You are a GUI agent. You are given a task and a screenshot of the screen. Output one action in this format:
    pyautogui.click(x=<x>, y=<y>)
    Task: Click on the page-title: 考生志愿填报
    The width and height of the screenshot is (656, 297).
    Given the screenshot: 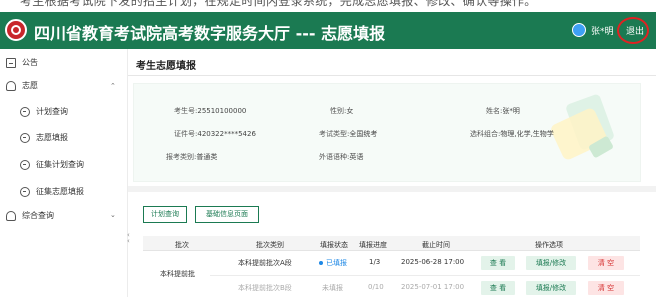 What is the action you would take?
    pyautogui.click(x=166, y=66)
    